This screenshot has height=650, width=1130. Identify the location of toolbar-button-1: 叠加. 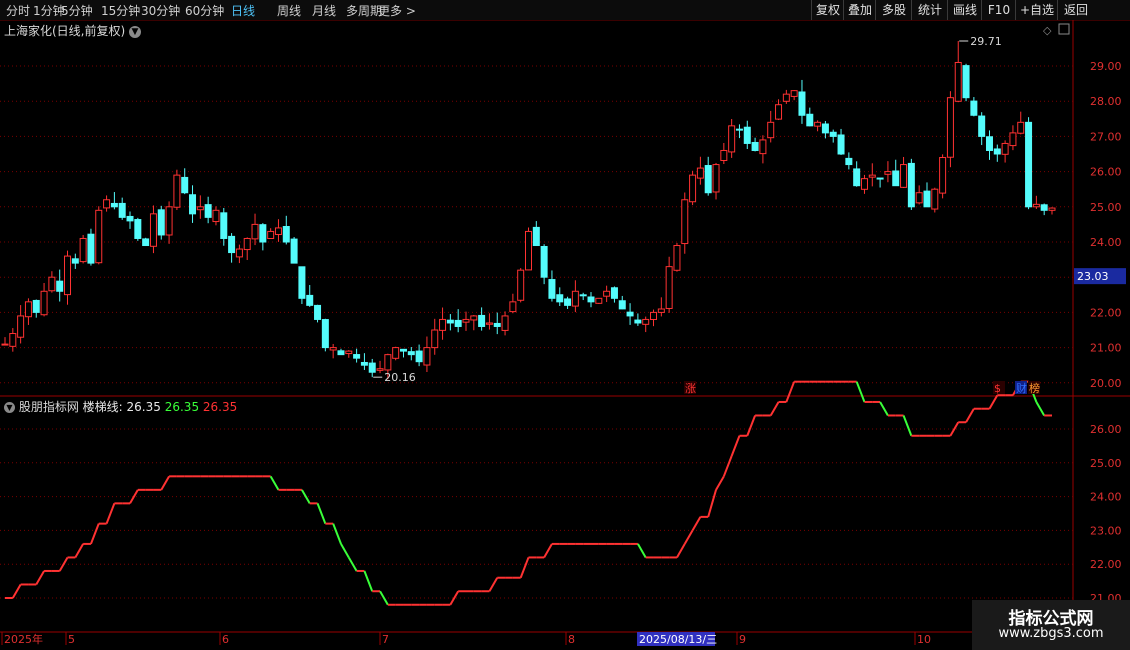
(859, 10).